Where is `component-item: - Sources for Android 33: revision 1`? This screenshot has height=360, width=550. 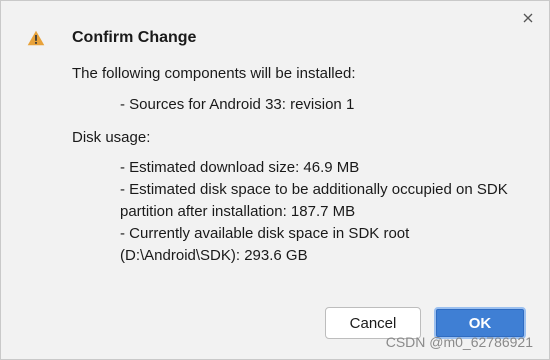 component-item: - Sources for Android 33: revision 1 is located at coordinates (237, 104).